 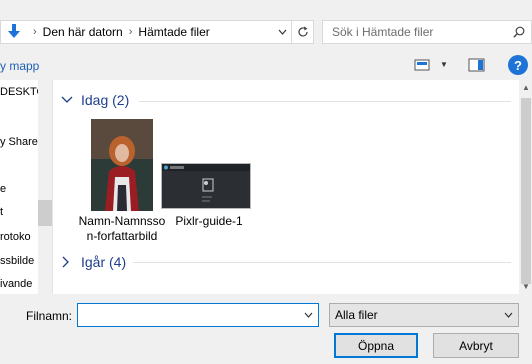 I want to click on address-history-chevron-icon, so click(x=282, y=32).